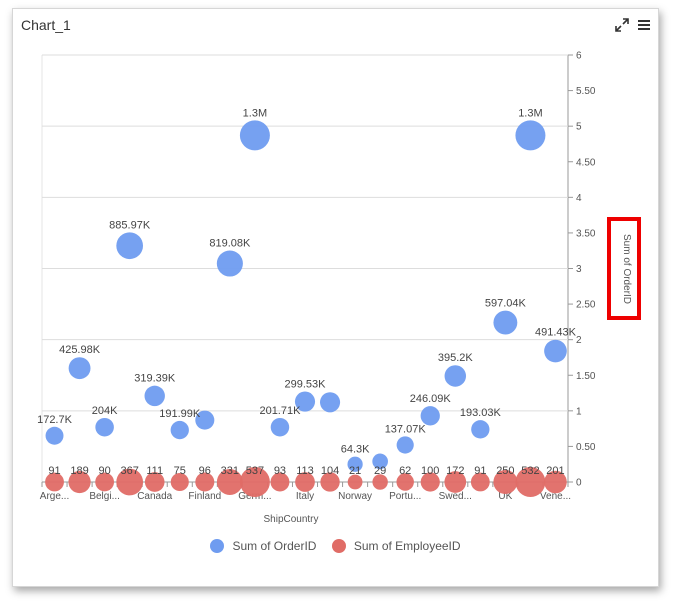  Describe the element at coordinates (154, 496) in the screenshot. I see `x-tick-label: Canada` at that location.